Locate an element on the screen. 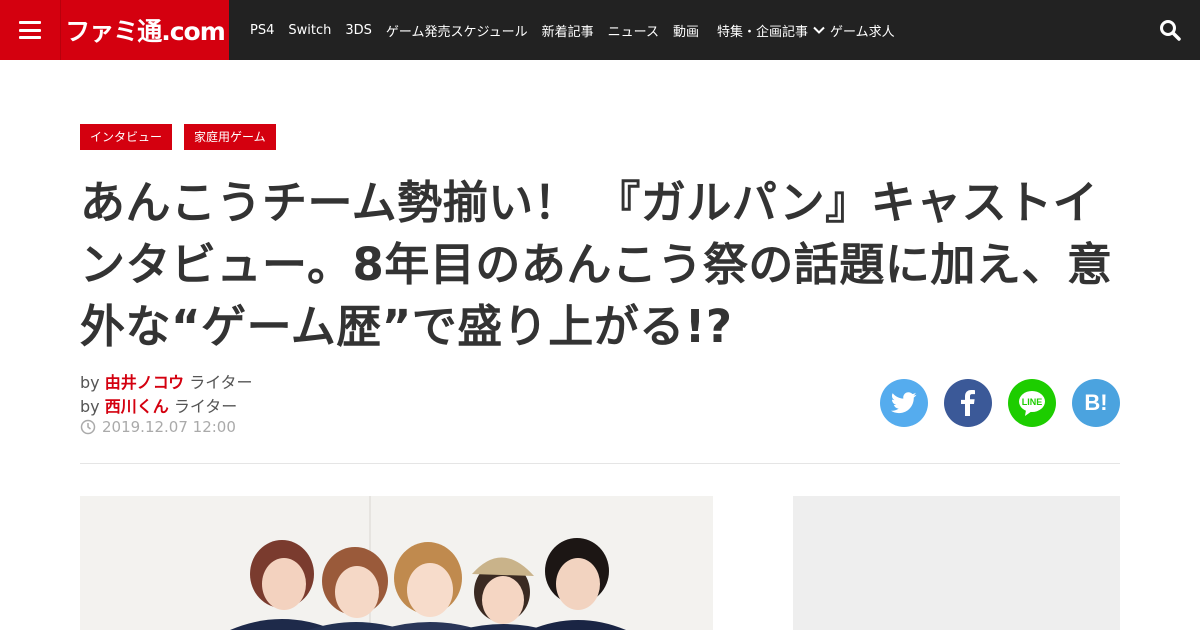 Image resolution: width=1200 pixels, height=630 pixels. share-twitter-button is located at coordinates (904, 403).